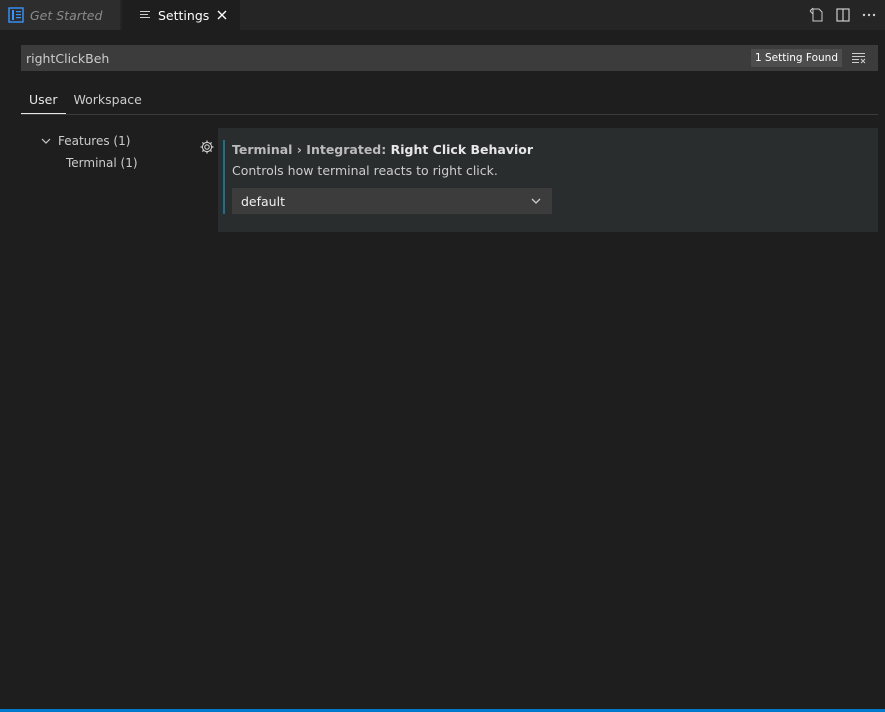  I want to click on close-icon, so click(222, 15).